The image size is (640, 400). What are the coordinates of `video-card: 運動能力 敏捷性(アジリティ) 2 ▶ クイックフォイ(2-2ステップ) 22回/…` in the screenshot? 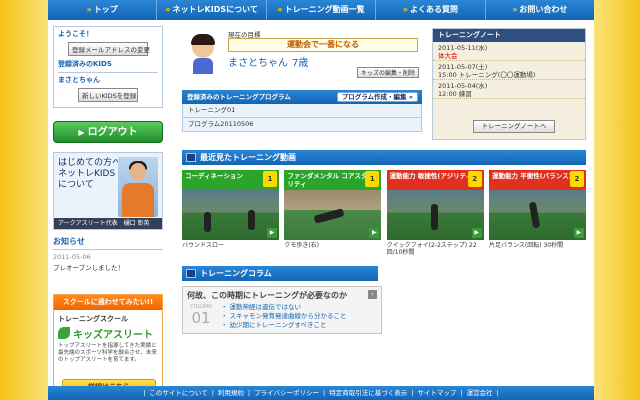 It's located at (435, 215).